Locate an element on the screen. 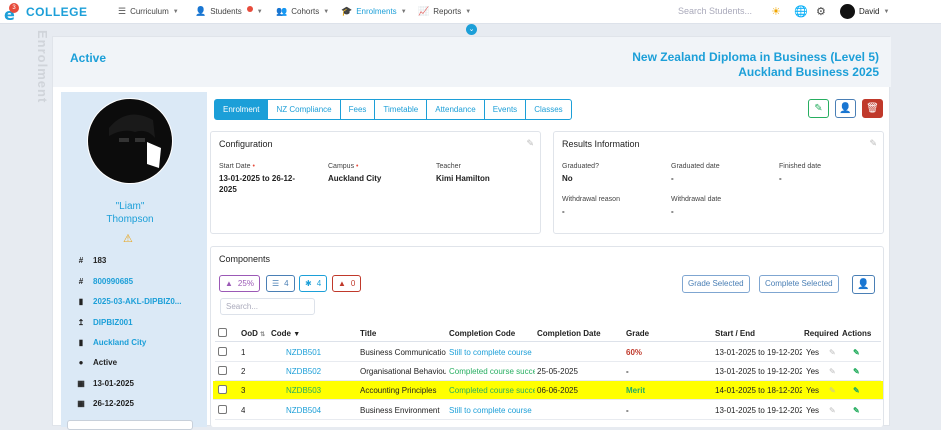 The width and height of the screenshot is (941, 430). student-number-row: # 800990685 is located at coordinates (105, 281).